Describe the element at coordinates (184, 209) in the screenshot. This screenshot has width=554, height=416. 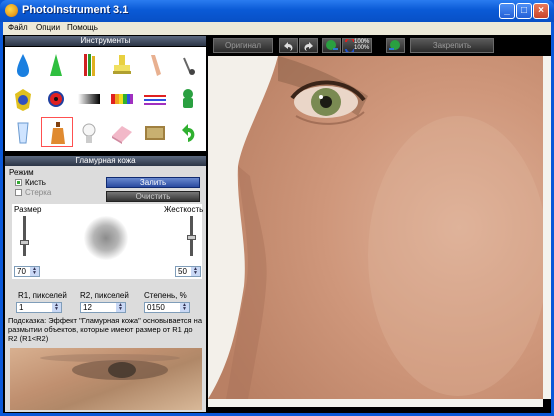
I see `hardness-label: Жесткость` at that location.